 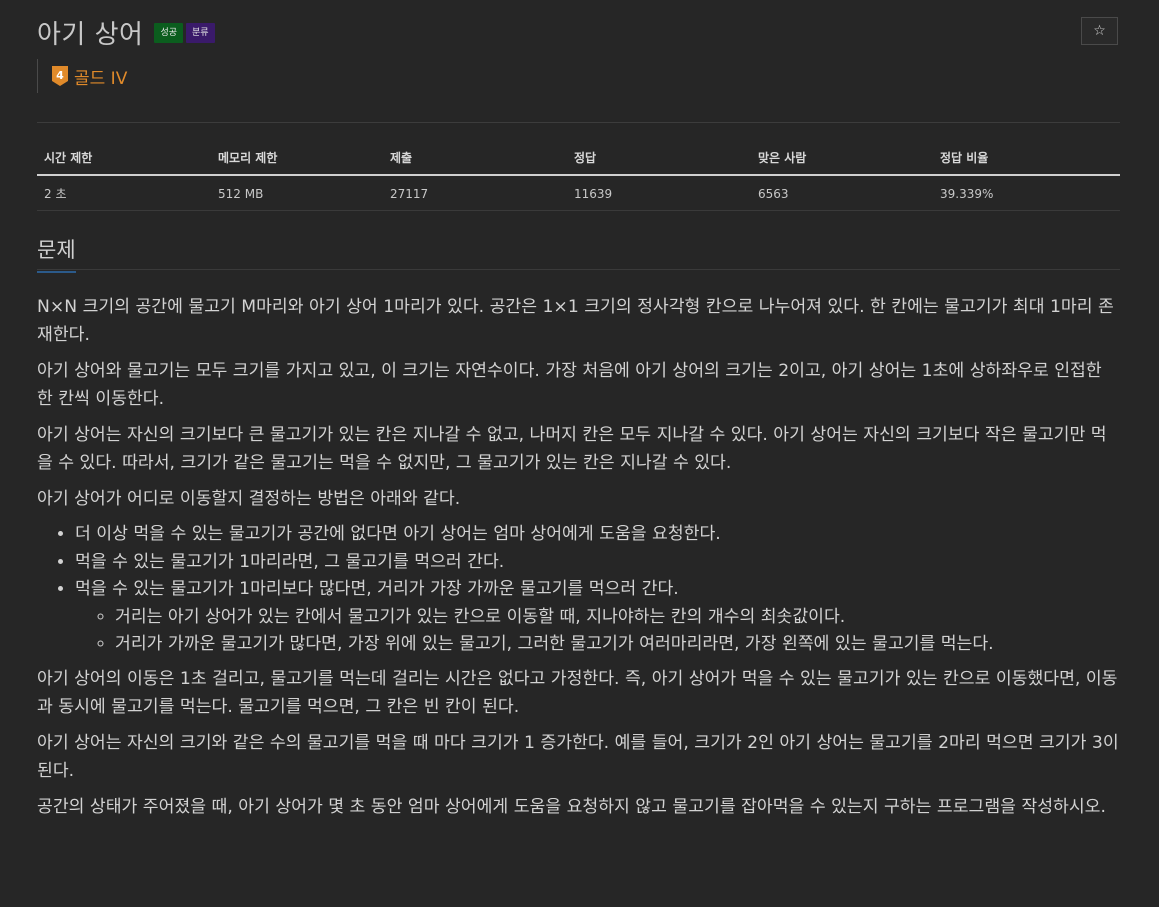 I want to click on tier-number: 4, so click(x=60, y=75).